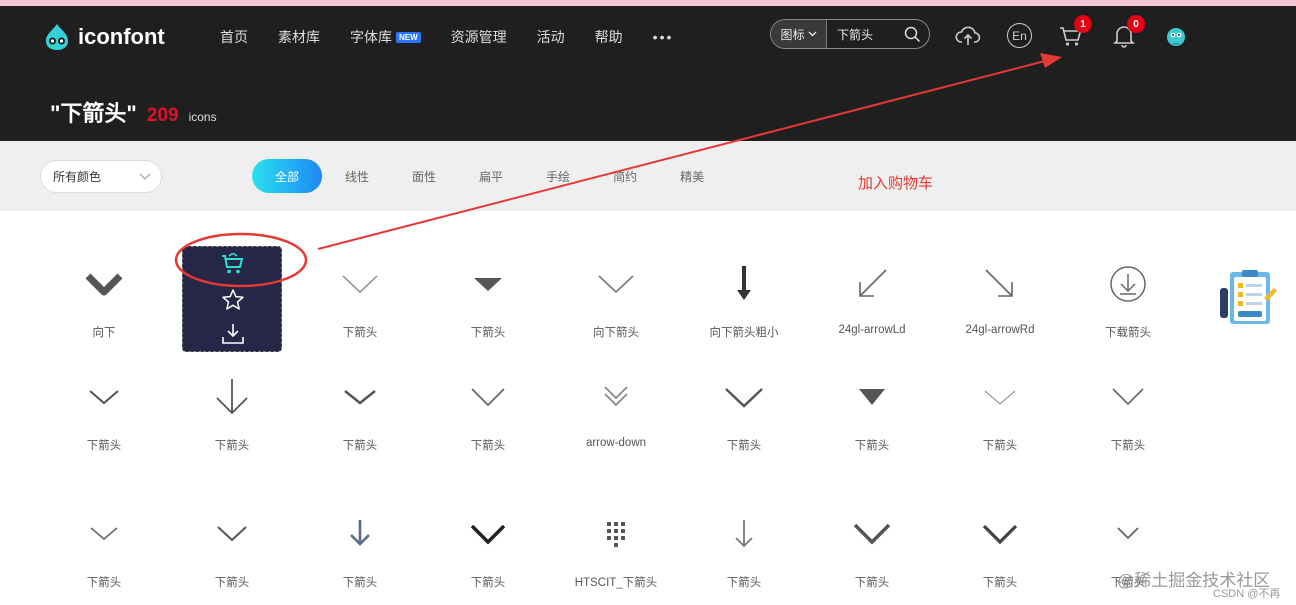 The width and height of the screenshot is (1296, 605). I want to click on tab-flat: 扁平, so click(491, 176).